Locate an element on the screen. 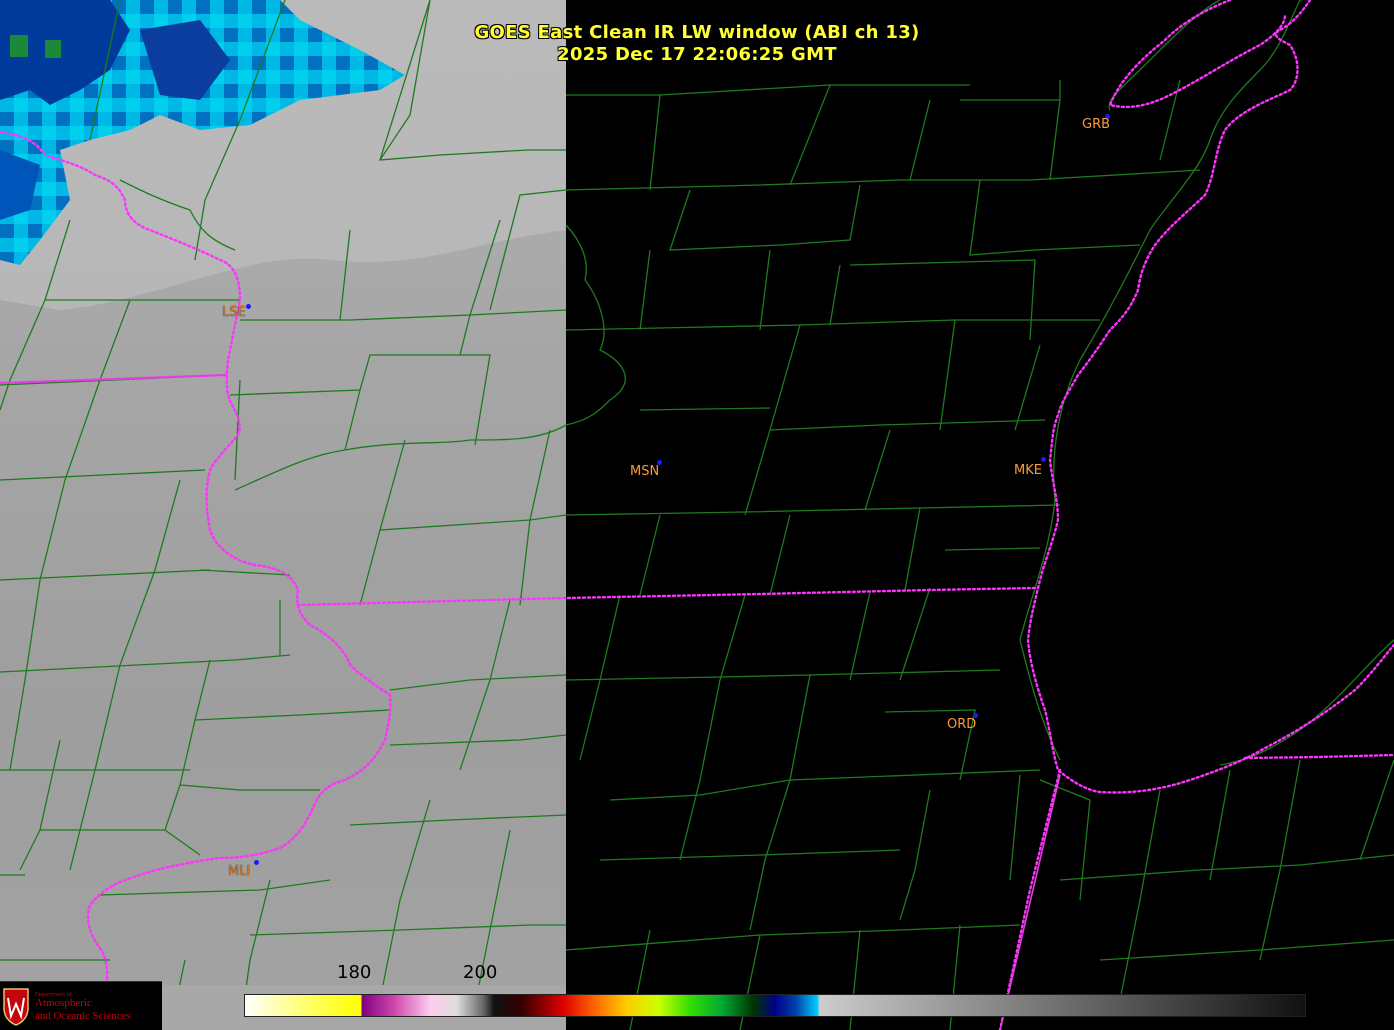  city-label: ORD is located at coordinates (962, 724).